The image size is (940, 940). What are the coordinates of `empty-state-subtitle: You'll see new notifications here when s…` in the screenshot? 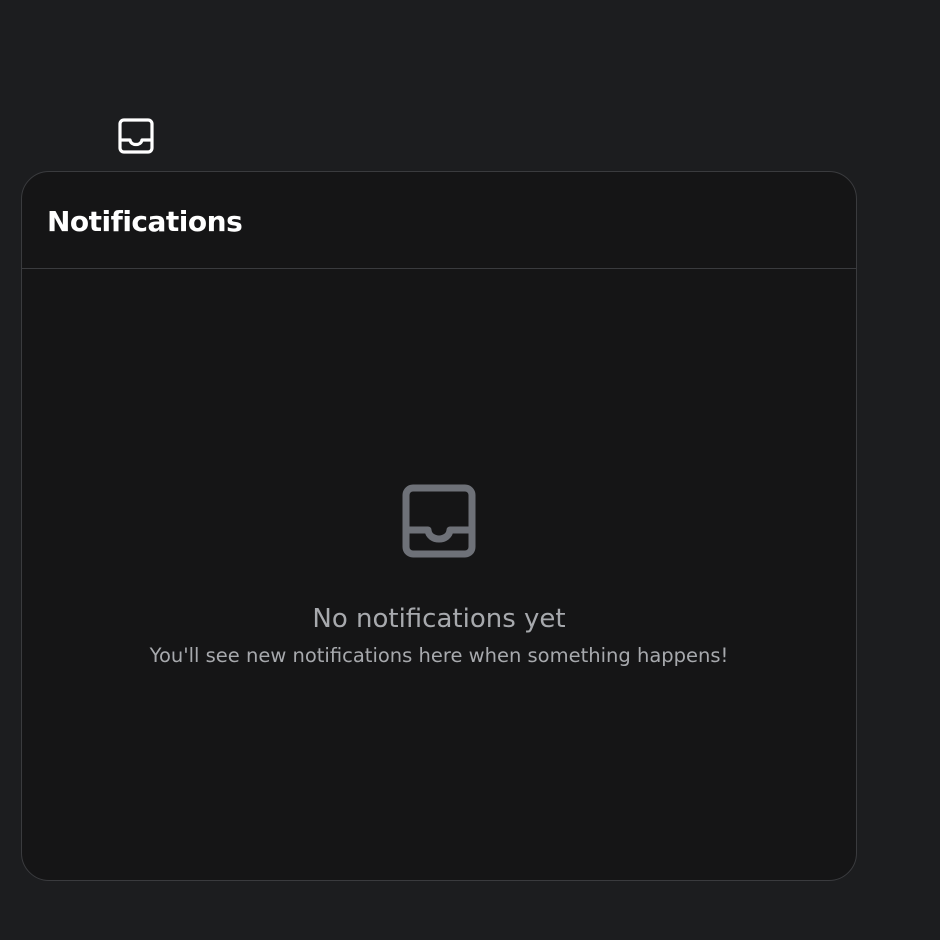 It's located at (439, 655).